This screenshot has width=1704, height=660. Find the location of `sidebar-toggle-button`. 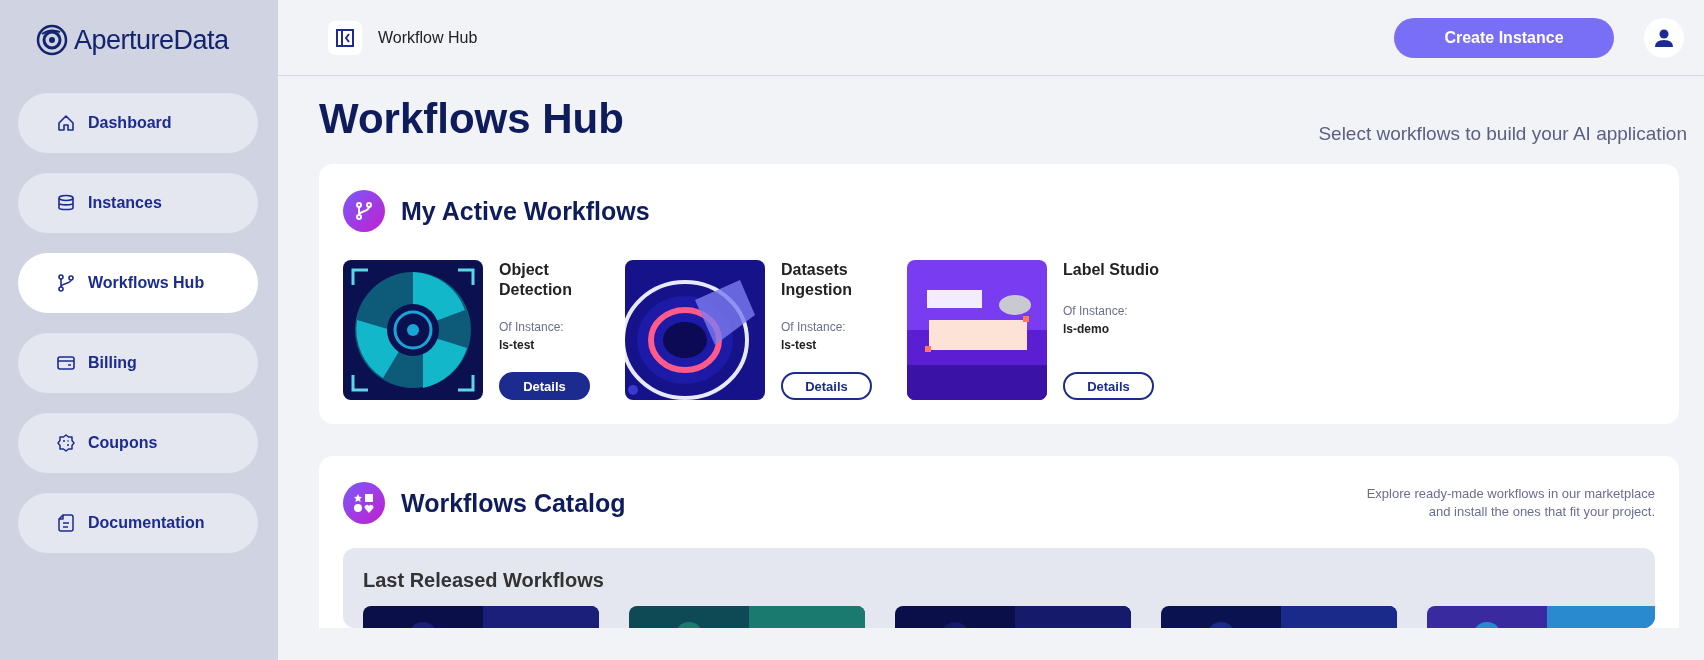

sidebar-toggle-button is located at coordinates (345, 37).